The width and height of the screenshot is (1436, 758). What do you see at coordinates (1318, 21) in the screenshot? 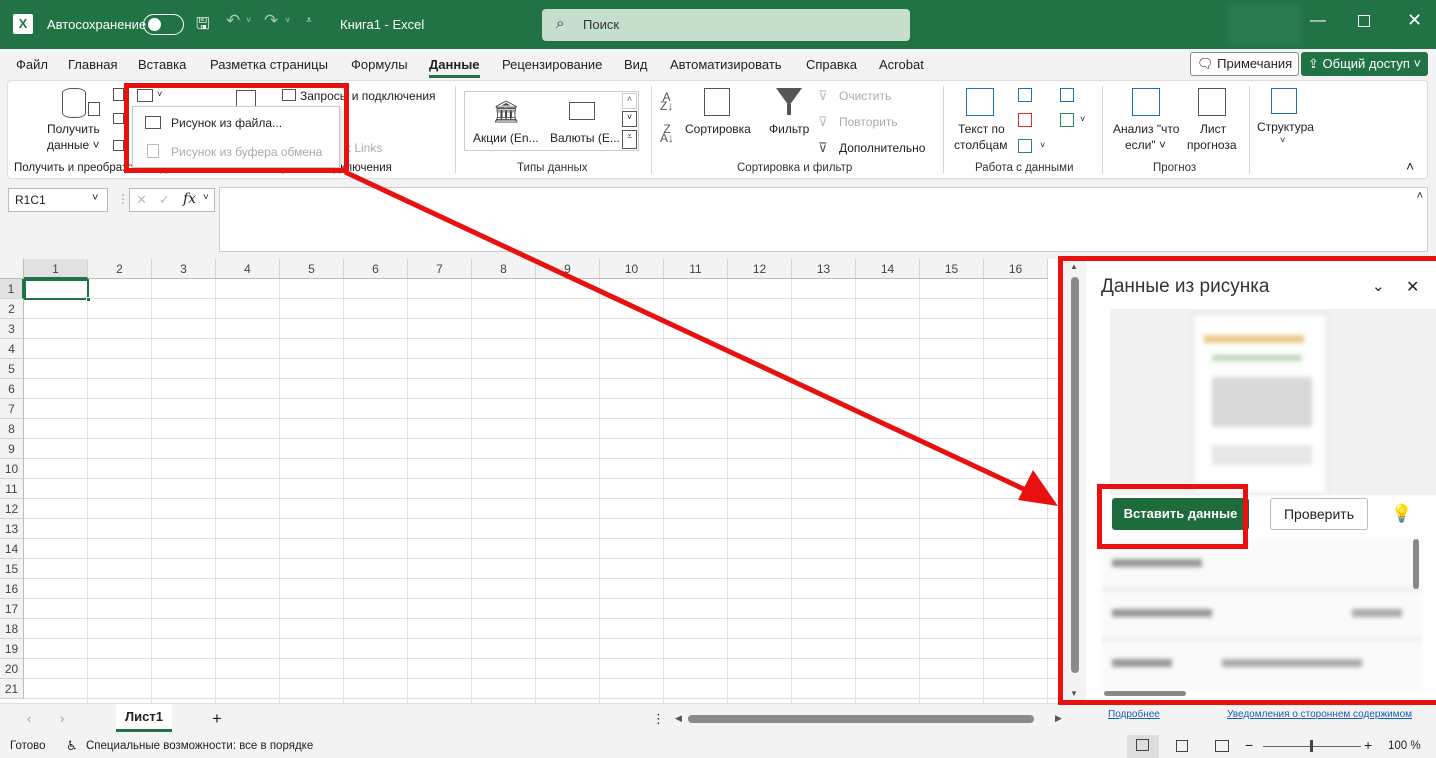
I see `minimize-icon: —` at bounding box center [1318, 21].